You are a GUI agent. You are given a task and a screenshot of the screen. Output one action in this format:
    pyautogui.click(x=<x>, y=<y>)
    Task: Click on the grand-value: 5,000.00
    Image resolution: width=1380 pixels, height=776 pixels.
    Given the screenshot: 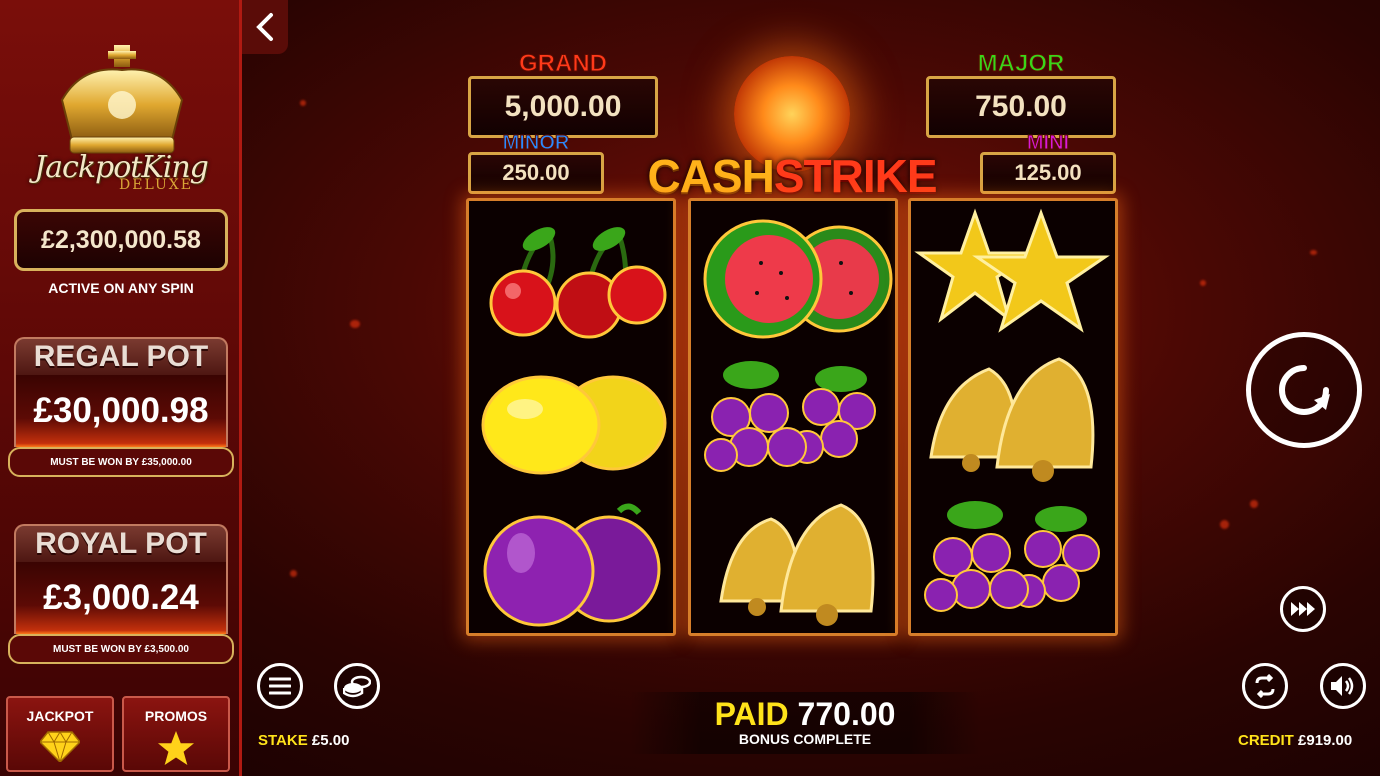 What is the action you would take?
    pyautogui.click(x=563, y=107)
    